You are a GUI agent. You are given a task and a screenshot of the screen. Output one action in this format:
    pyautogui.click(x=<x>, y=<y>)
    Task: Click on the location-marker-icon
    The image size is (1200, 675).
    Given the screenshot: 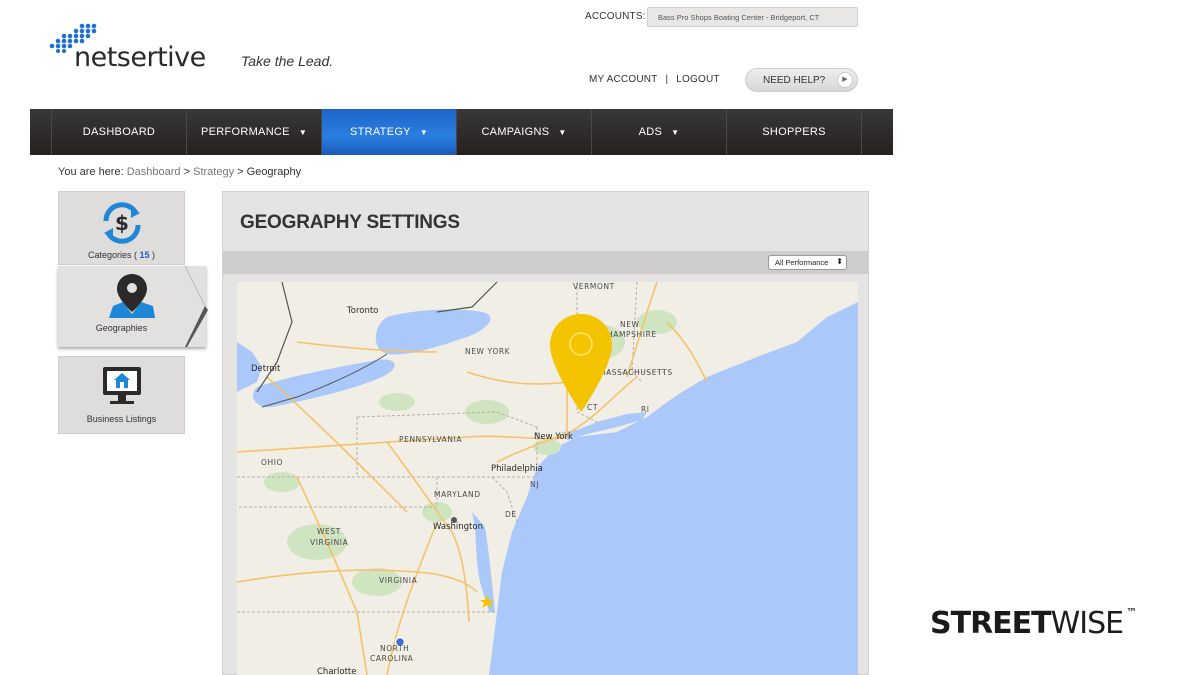 What is the action you would take?
    pyautogui.click(x=581, y=363)
    